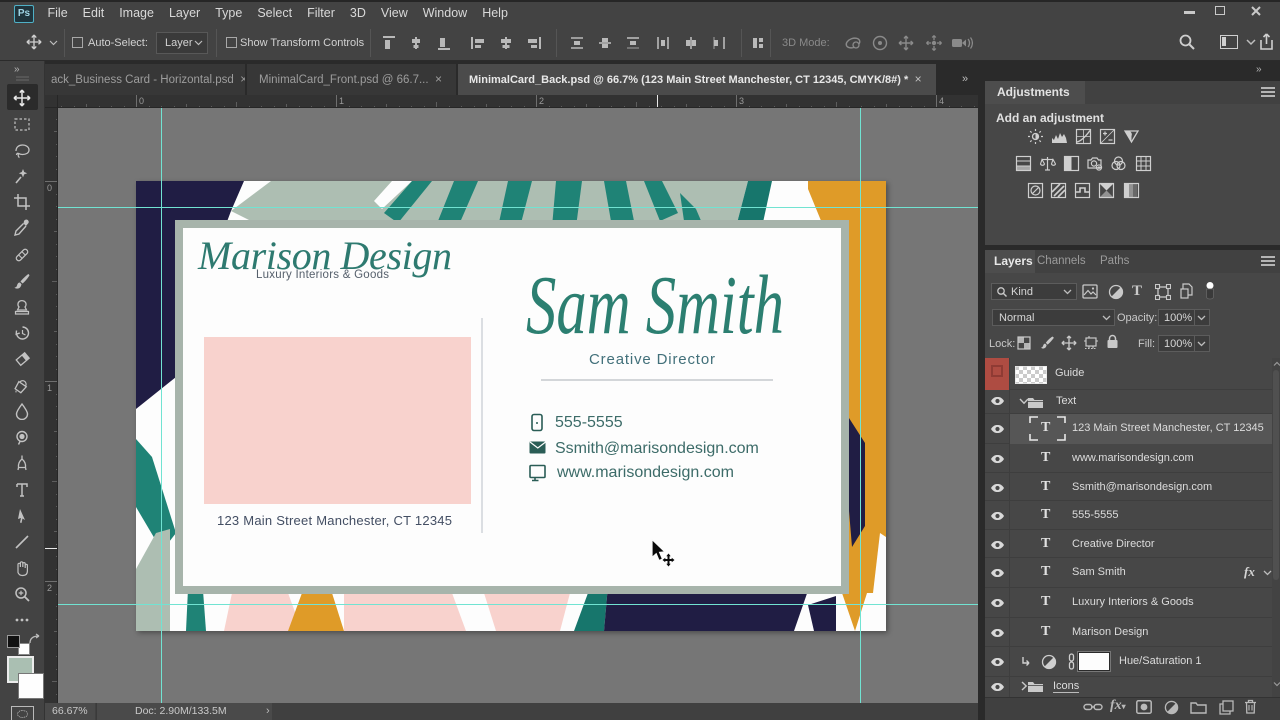 This screenshot has height=720, width=1280. Describe the element at coordinates (322, 275) in the screenshot. I see `svg-text: Luxury Interiors & Goods` at that location.